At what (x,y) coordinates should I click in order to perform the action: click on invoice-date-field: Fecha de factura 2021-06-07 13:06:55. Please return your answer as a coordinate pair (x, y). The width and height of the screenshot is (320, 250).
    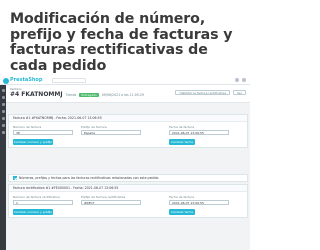
    Looking at the image, I should click on (199, 130).